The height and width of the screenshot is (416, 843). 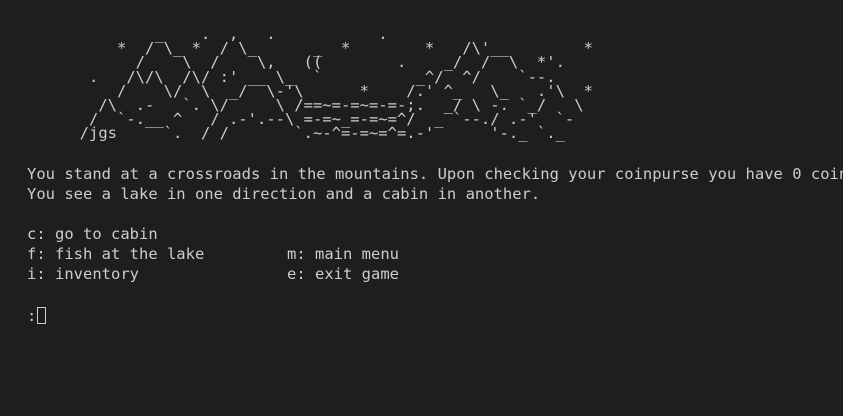 I want to click on menu-option-main-menu: m: main menu, so click(x=343, y=253).